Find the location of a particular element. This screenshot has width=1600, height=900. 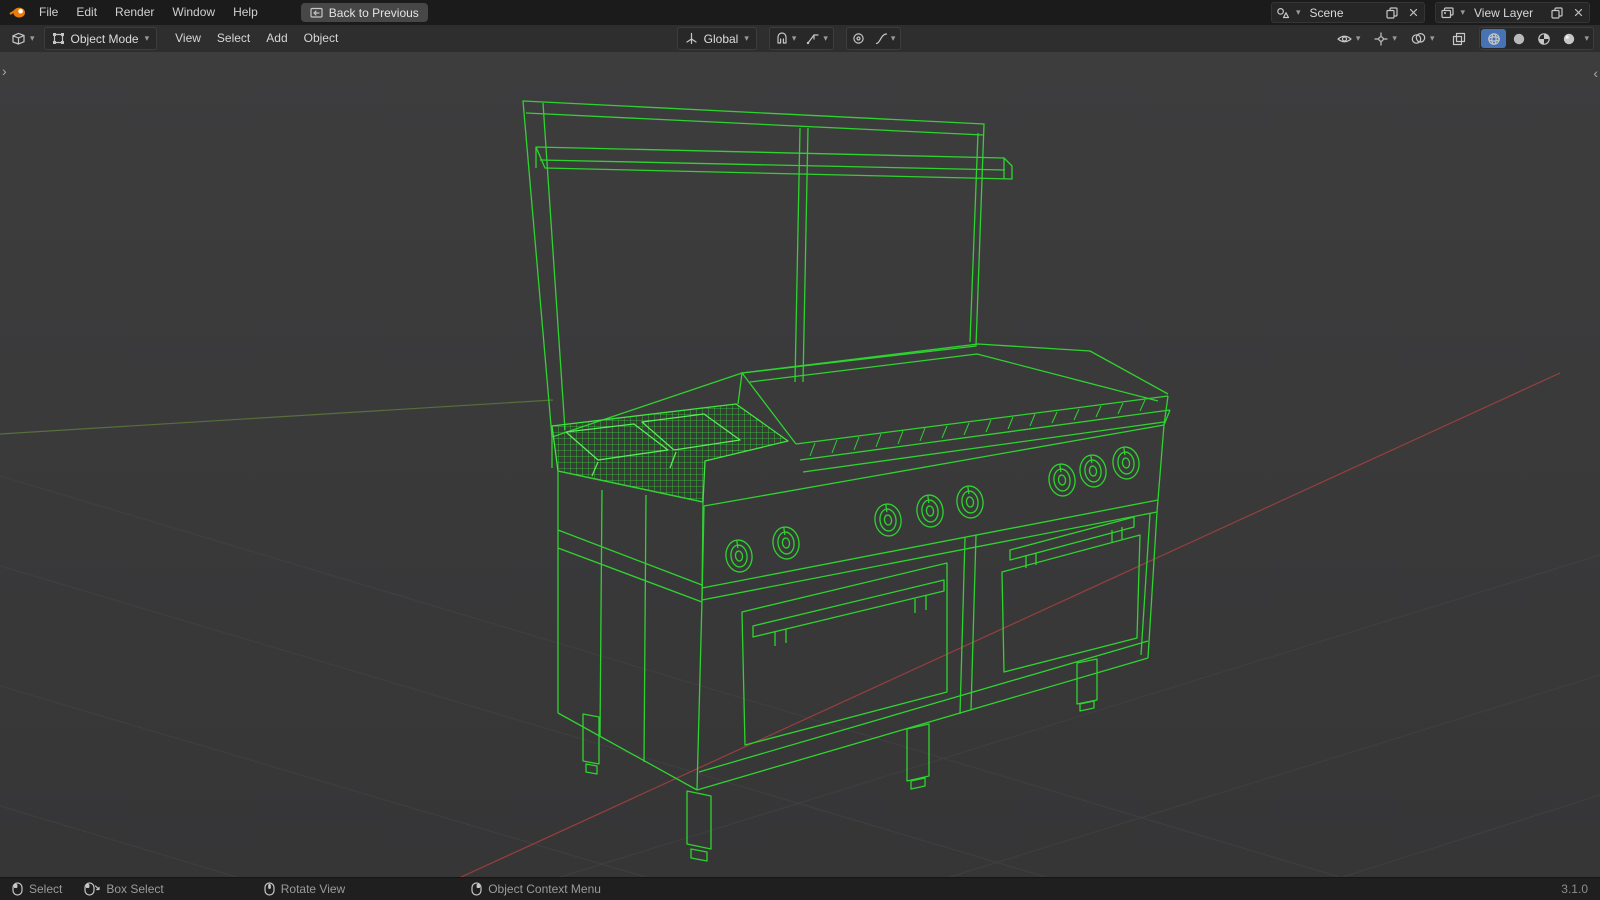

snap-toggle-button: ▾ is located at coordinates (786, 38).